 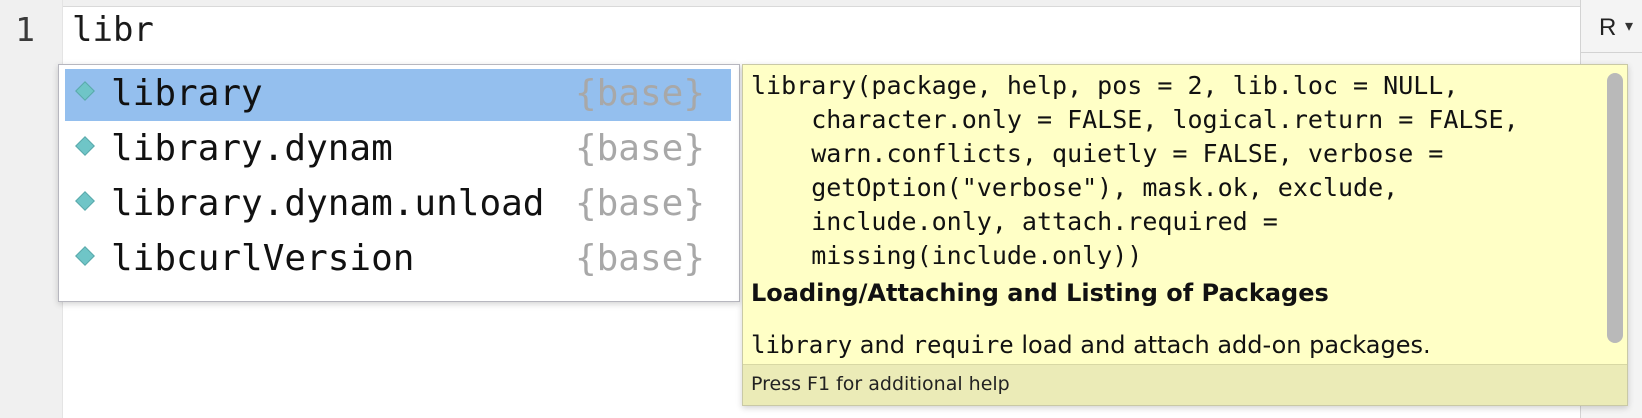 What do you see at coordinates (1629, 25) in the screenshot?
I see `chevron-down-icon: ▾` at bounding box center [1629, 25].